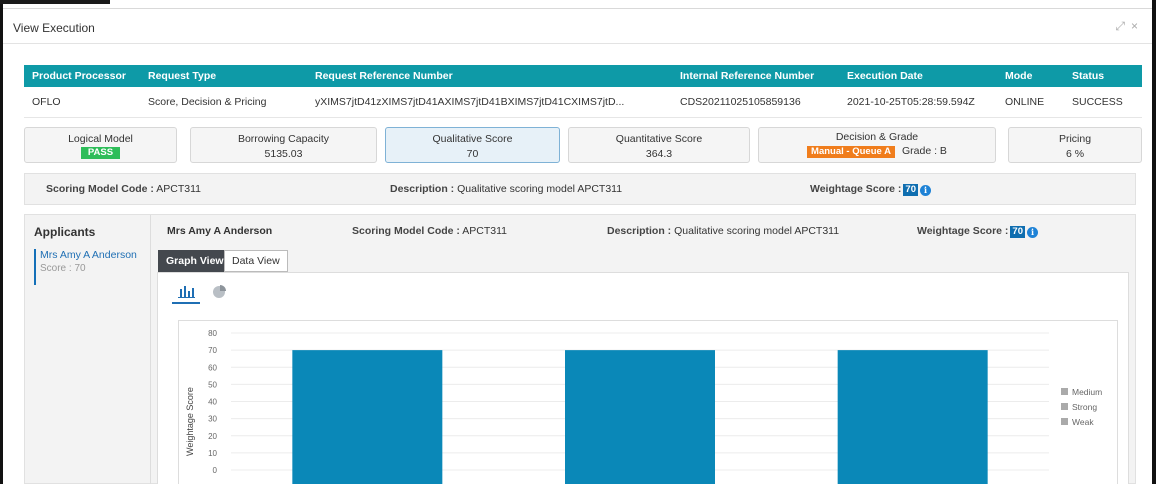 The height and width of the screenshot is (484, 1156). I want to click on cell-mode: ONLINE, so click(1025, 102).